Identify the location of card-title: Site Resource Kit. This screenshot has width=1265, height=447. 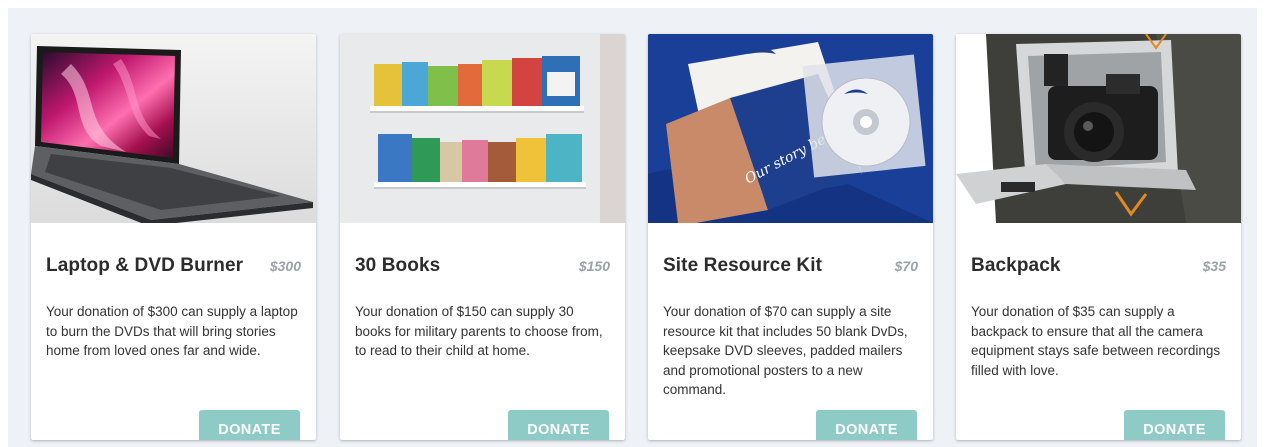
(743, 265).